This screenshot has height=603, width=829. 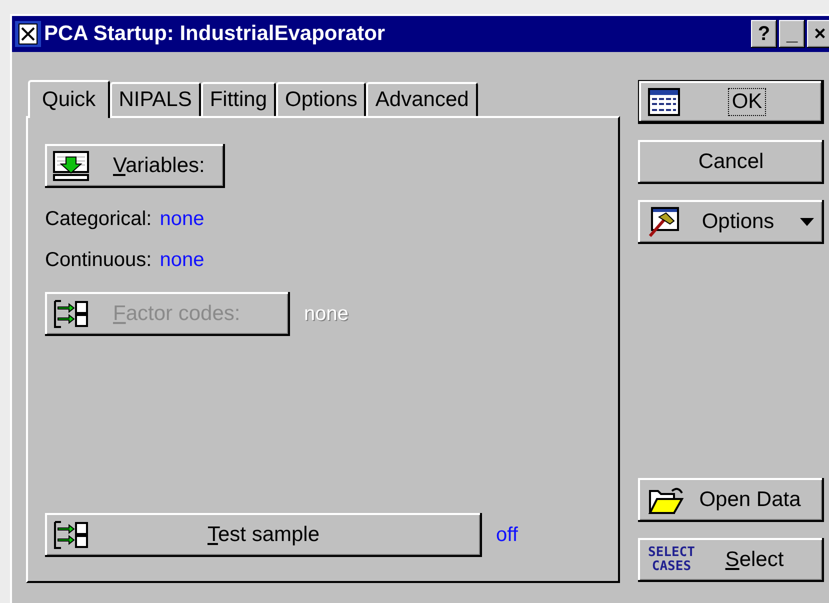 What do you see at coordinates (135, 166) in the screenshot?
I see `variables-button: Variables:` at bounding box center [135, 166].